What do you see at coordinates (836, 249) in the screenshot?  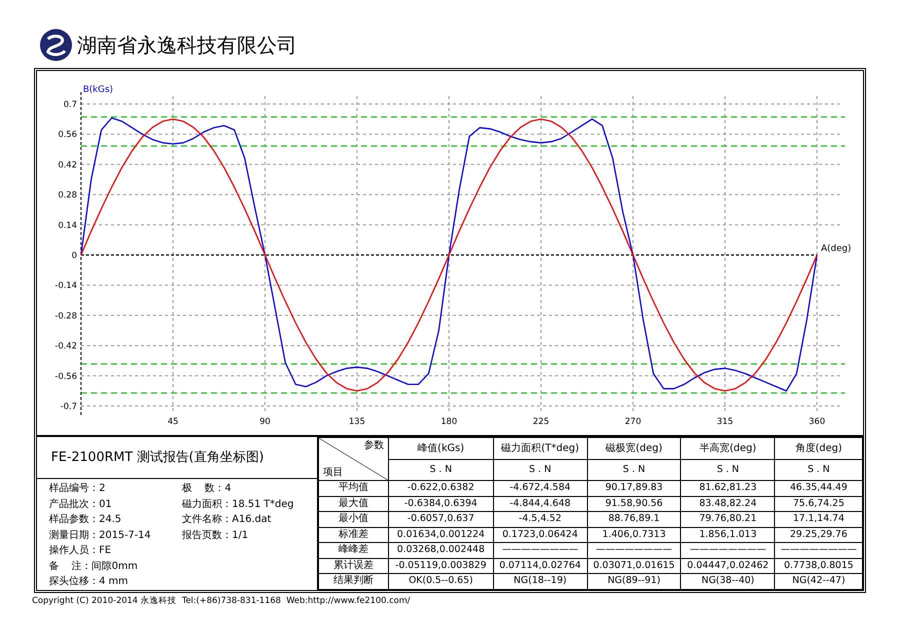 I see `x-axis-label: A(deg)` at bounding box center [836, 249].